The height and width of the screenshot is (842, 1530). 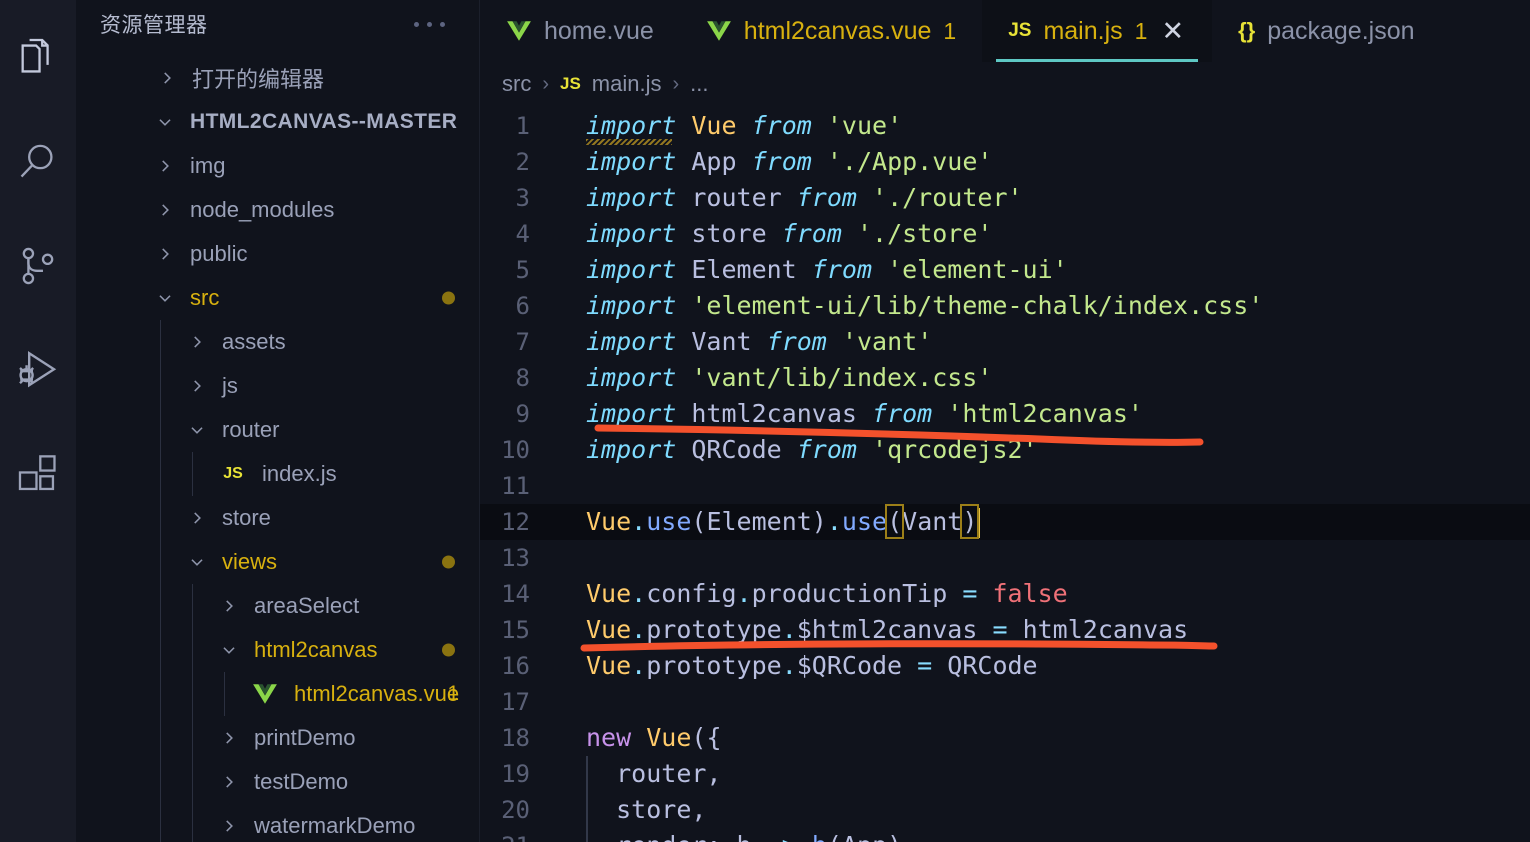 I want to click on tree-item-testdemo: testDemo, so click(x=277, y=782).